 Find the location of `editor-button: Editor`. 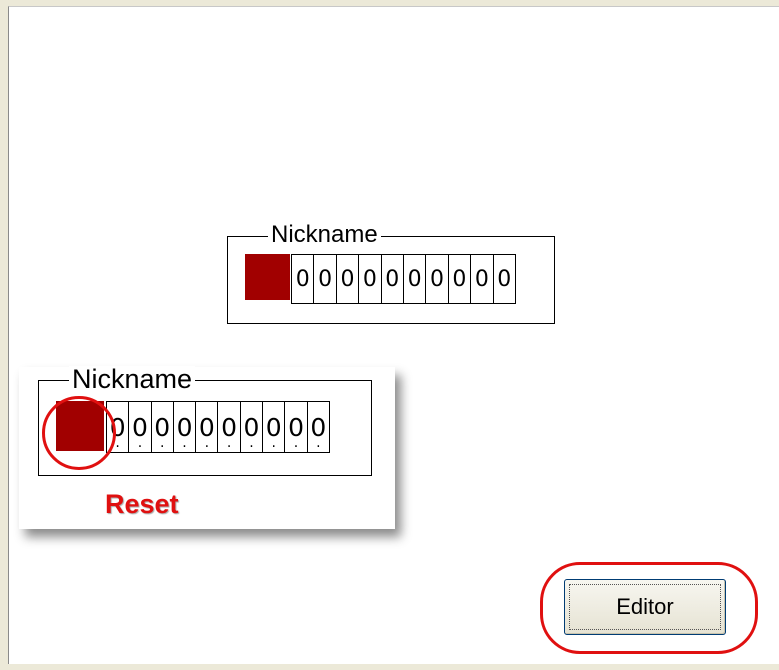

editor-button: Editor is located at coordinates (645, 607).